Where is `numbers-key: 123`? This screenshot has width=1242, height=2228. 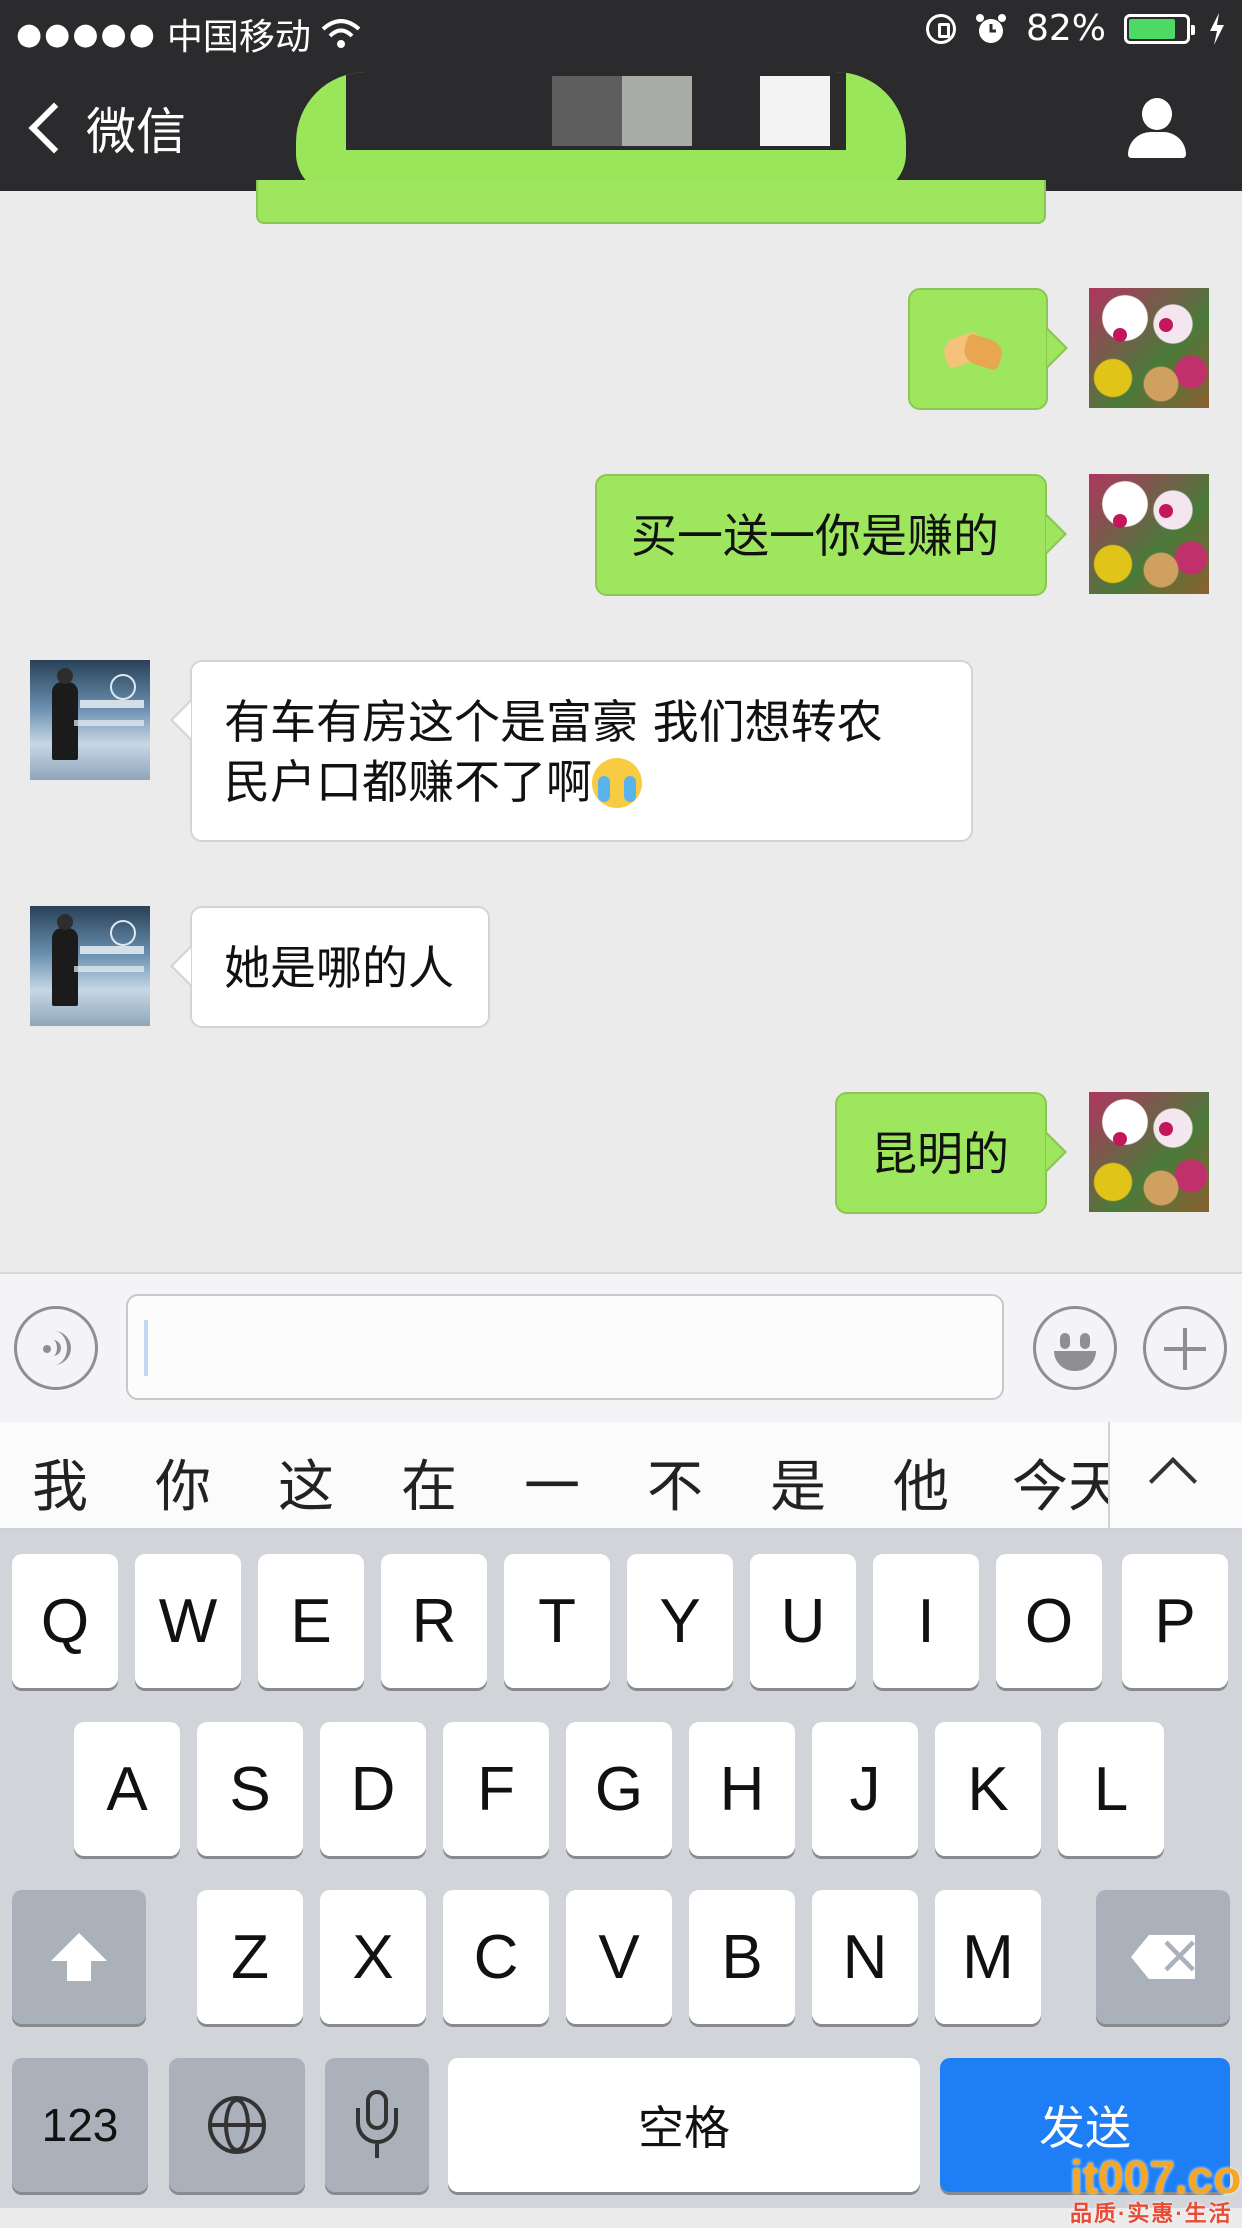
numbers-key: 123 is located at coordinates (80, 2125).